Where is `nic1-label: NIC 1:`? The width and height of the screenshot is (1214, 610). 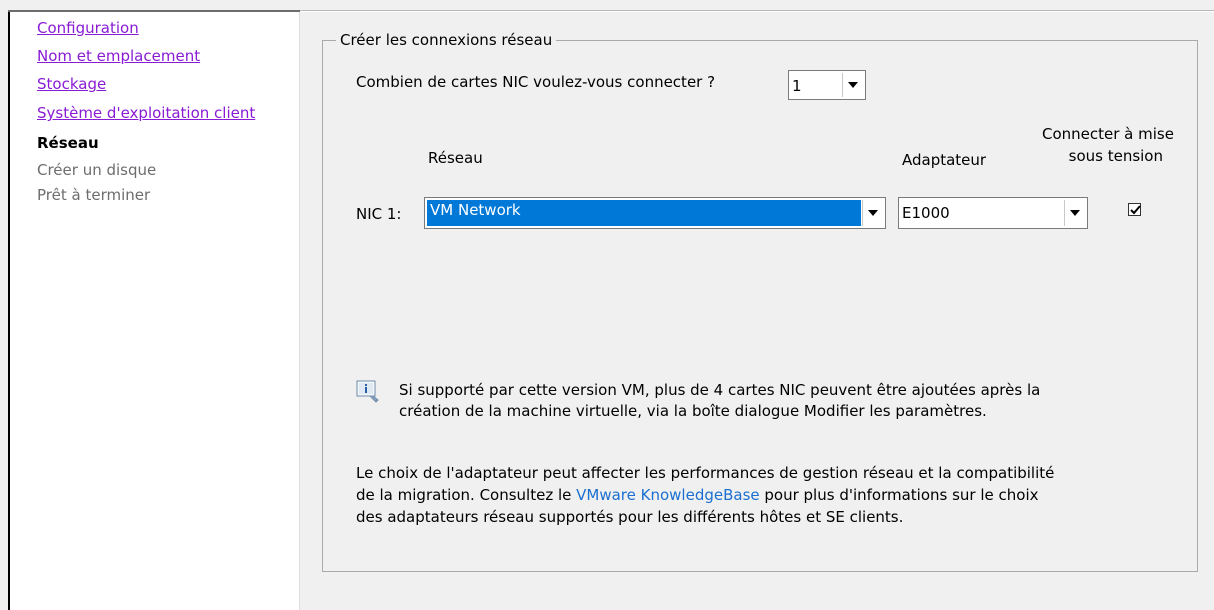
nic1-label: NIC 1: is located at coordinates (379, 214).